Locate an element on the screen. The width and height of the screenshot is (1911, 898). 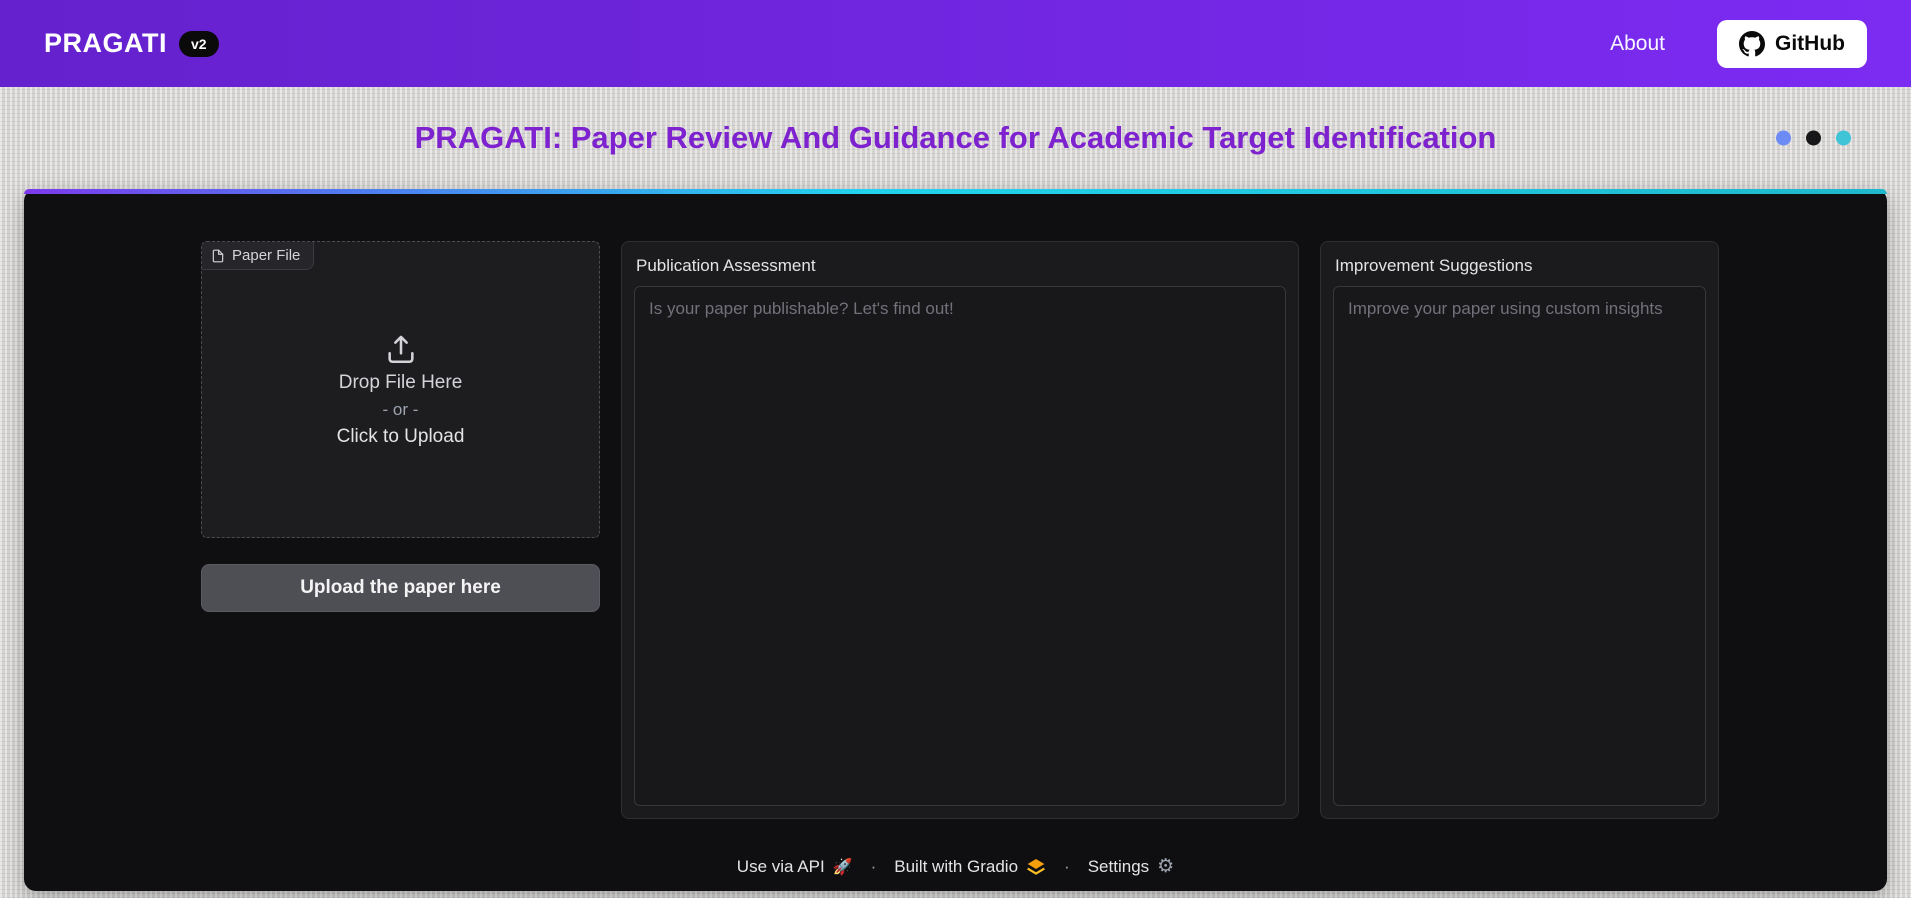
drop-area: Drop File Here - or - Click to Upload is located at coordinates (400, 389).